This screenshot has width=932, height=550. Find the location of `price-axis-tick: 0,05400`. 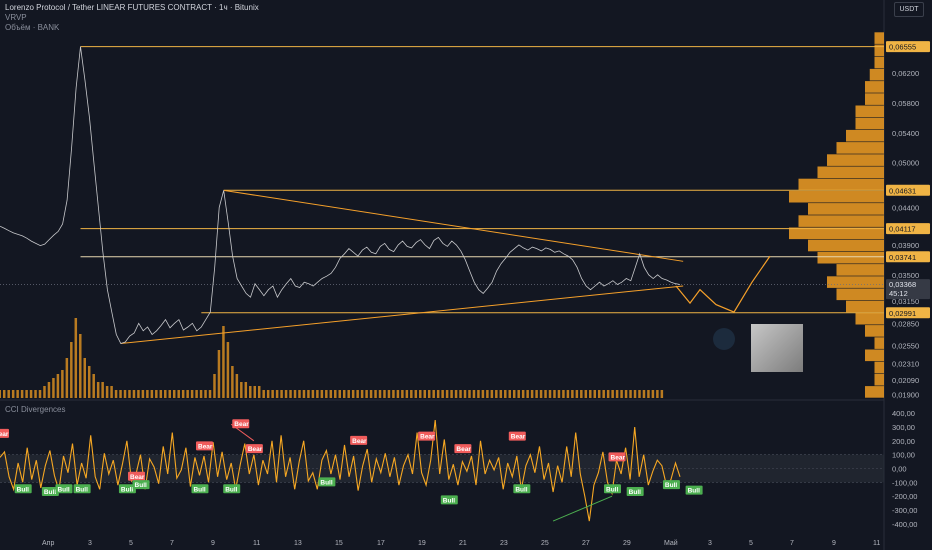

price-axis-tick: 0,05400 is located at coordinates (905, 133).